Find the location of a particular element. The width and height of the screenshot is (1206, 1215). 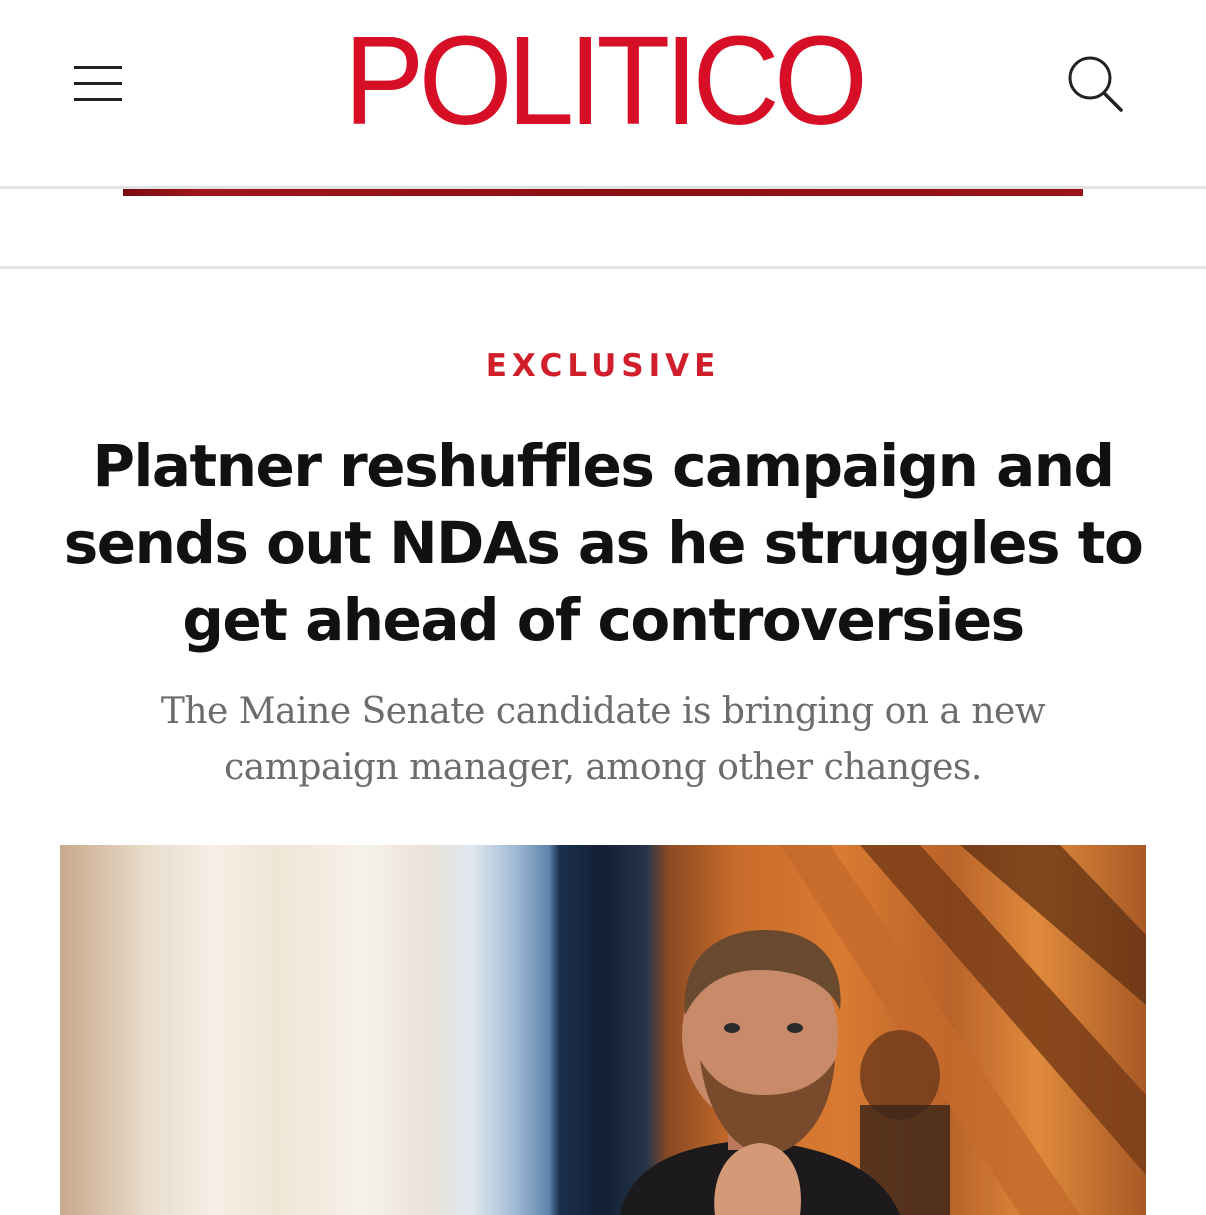

headline-line: sends out NDAs as he struggles to is located at coordinates (603, 543).